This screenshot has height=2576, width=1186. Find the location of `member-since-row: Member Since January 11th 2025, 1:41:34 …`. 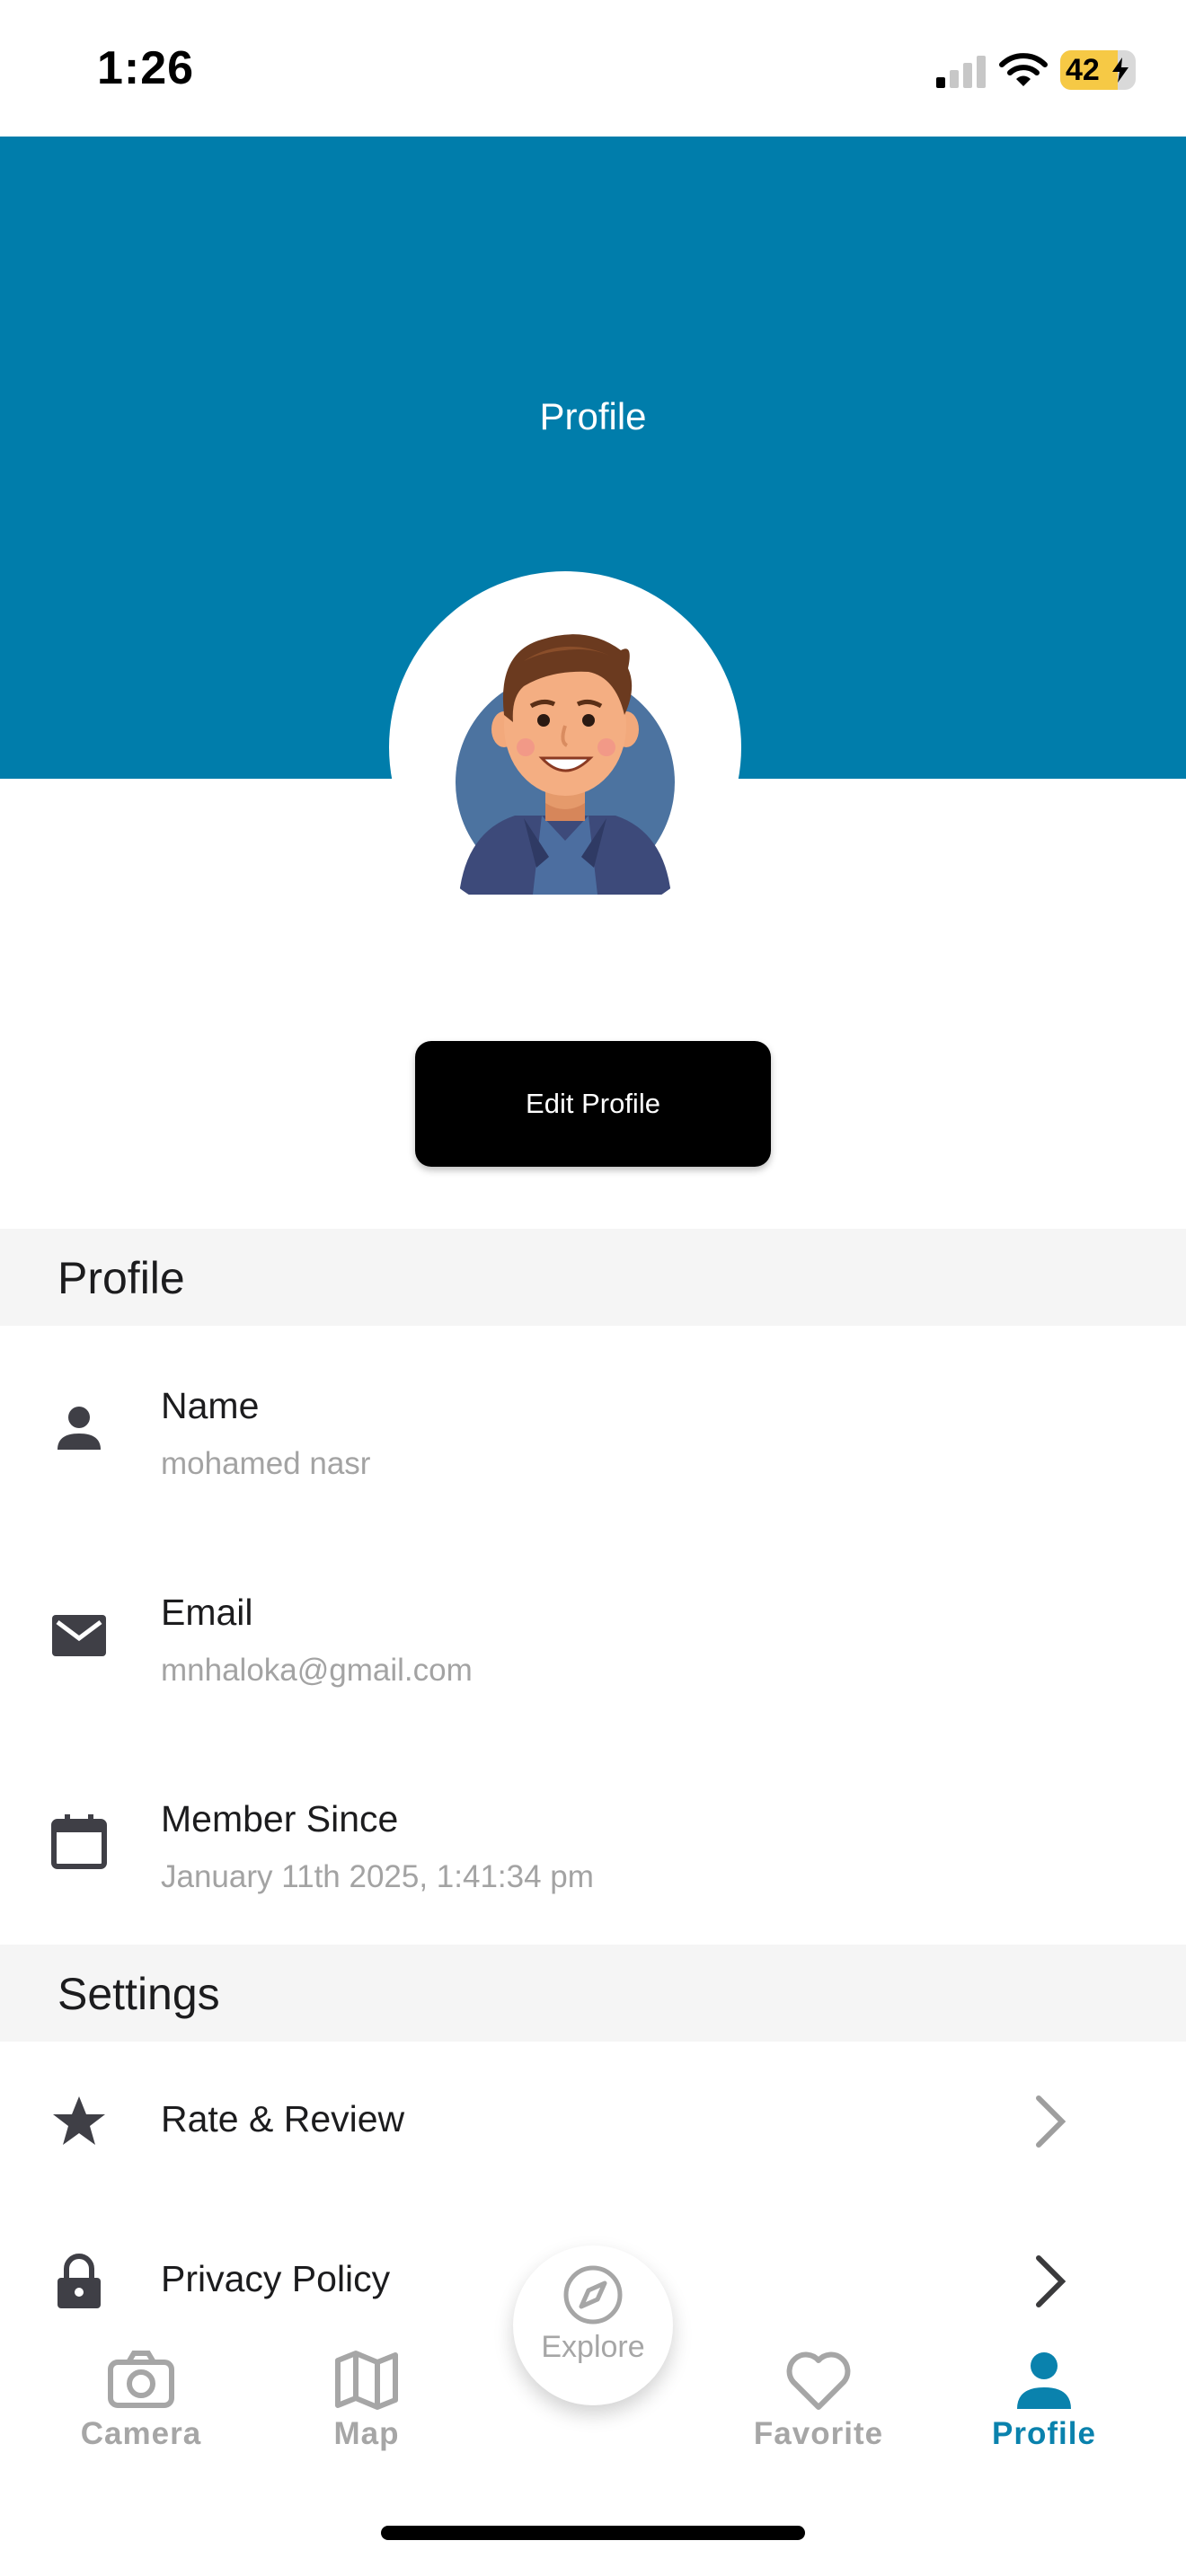

member-since-row: Member Since January 11th 2025, 1:41:34 … is located at coordinates (593, 1841).